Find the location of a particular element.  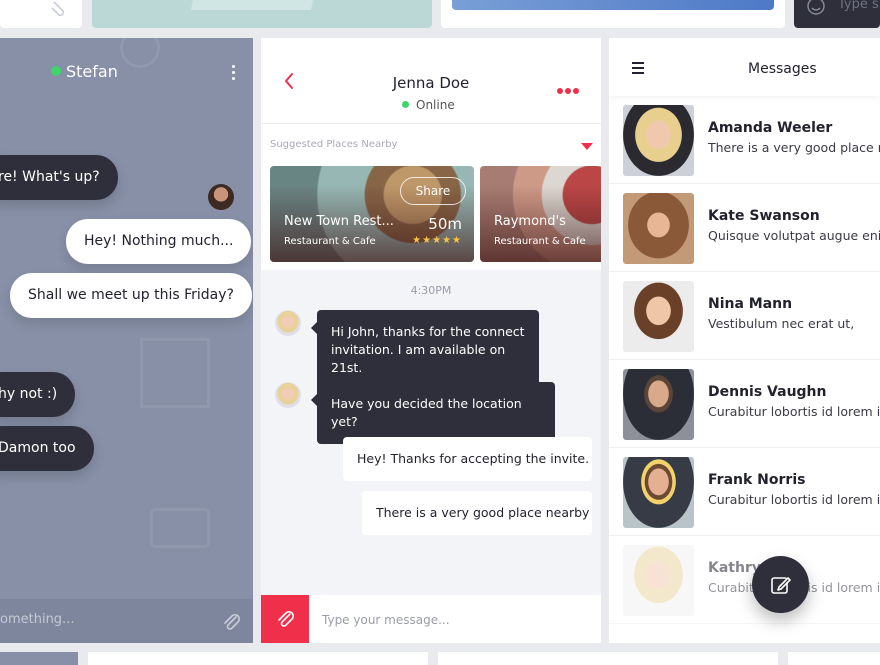

left-message-bubble: Shall we meet up this Friday? is located at coordinates (131, 295).